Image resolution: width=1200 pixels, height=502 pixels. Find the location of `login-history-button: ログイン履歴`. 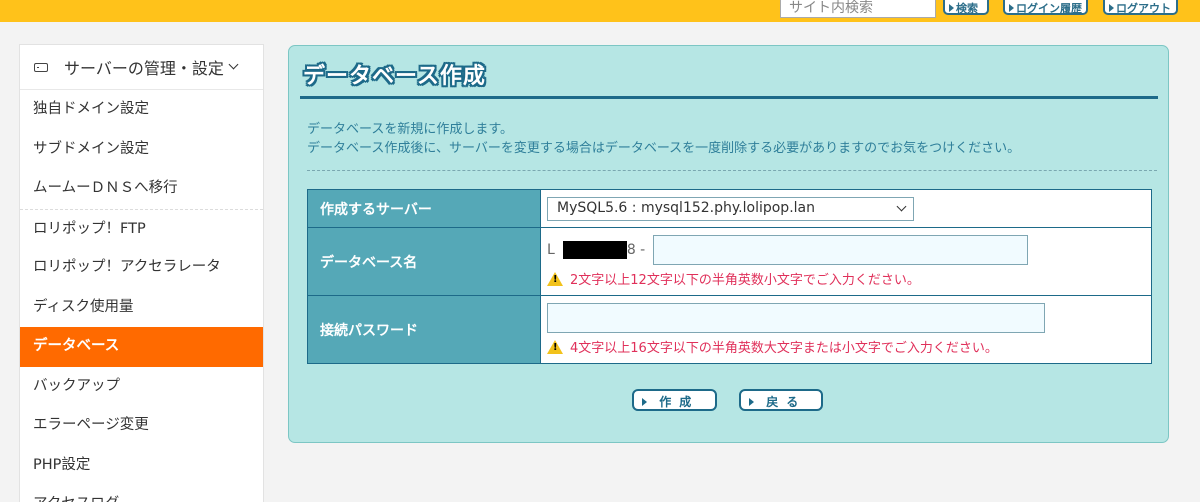

login-history-button: ログイン履歴 is located at coordinates (1045, 7).